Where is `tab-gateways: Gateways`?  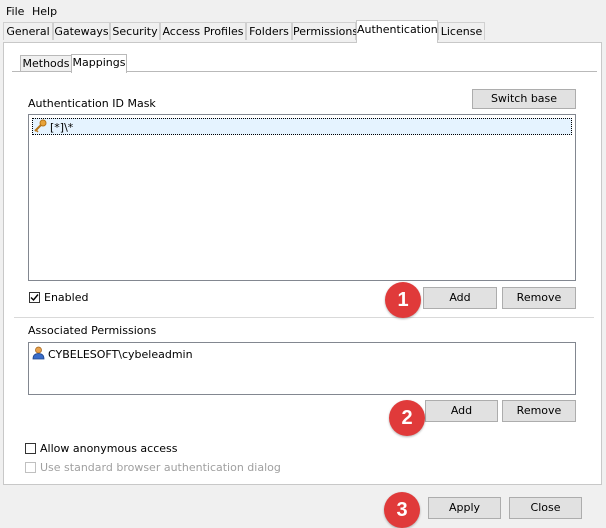
tab-gateways: Gateways is located at coordinates (81, 31).